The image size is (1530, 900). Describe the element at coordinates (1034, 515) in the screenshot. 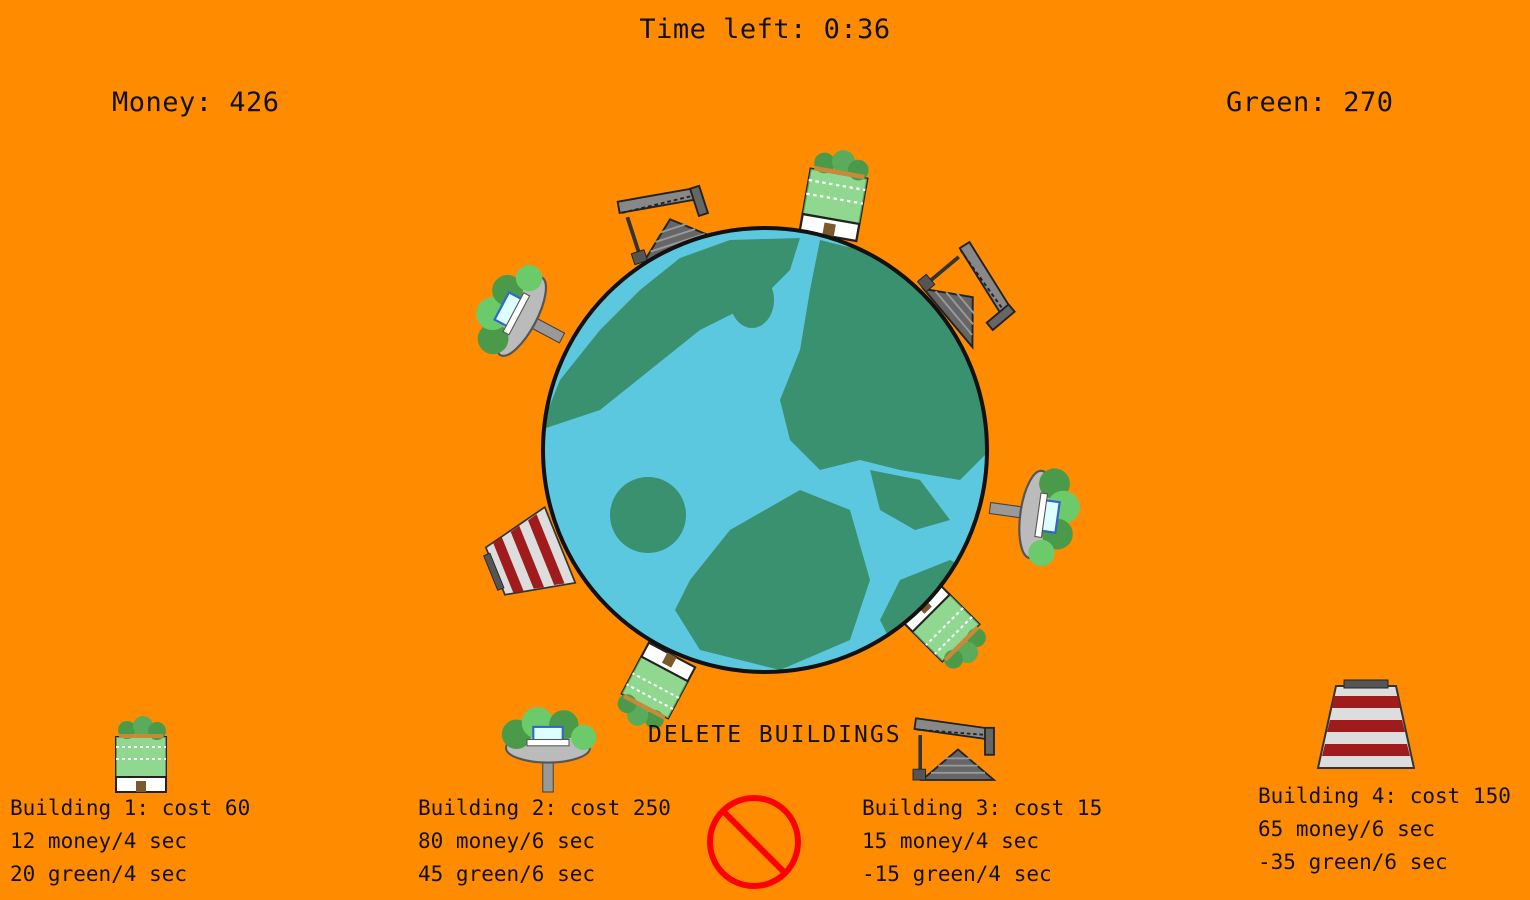

I see `planet-building-garden-right` at that location.